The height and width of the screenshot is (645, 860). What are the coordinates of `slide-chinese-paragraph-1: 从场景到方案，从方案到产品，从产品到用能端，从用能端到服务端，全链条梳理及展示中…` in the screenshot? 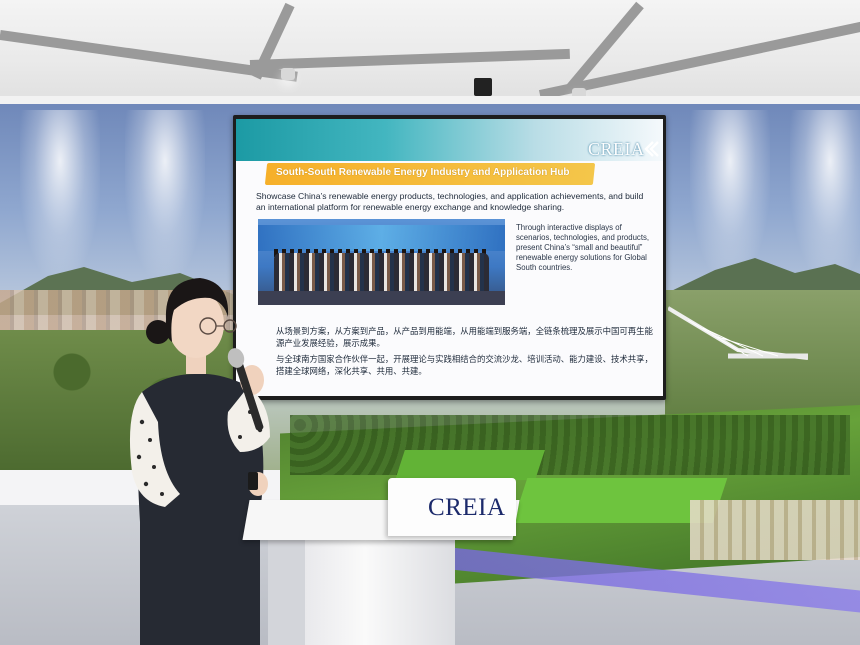 It's located at (464, 337).